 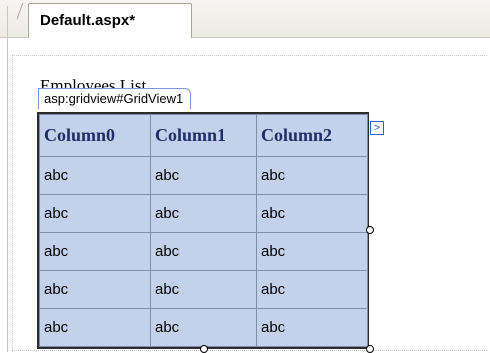 I want to click on header-row: Column0 Column1 Column2, so click(x=203, y=135).